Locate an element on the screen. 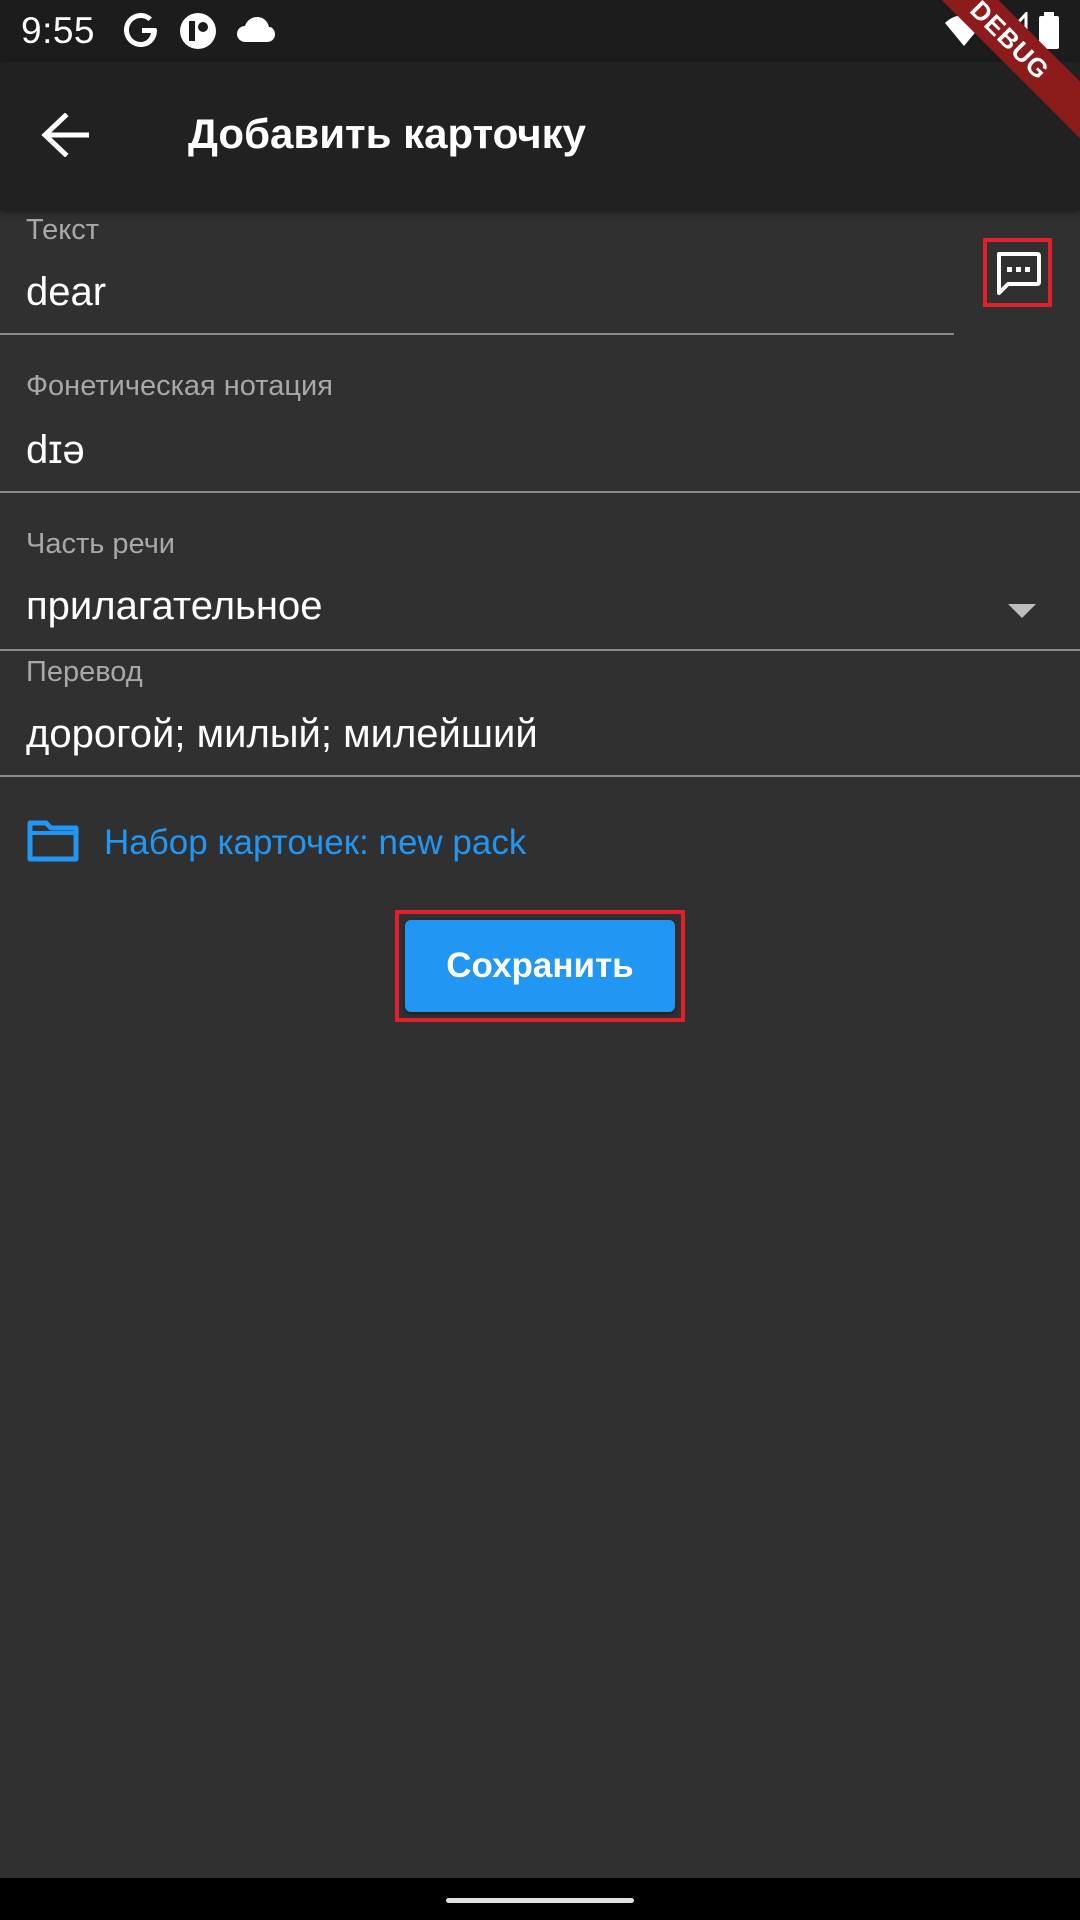  phonetic-field-underline is located at coordinates (540, 492).